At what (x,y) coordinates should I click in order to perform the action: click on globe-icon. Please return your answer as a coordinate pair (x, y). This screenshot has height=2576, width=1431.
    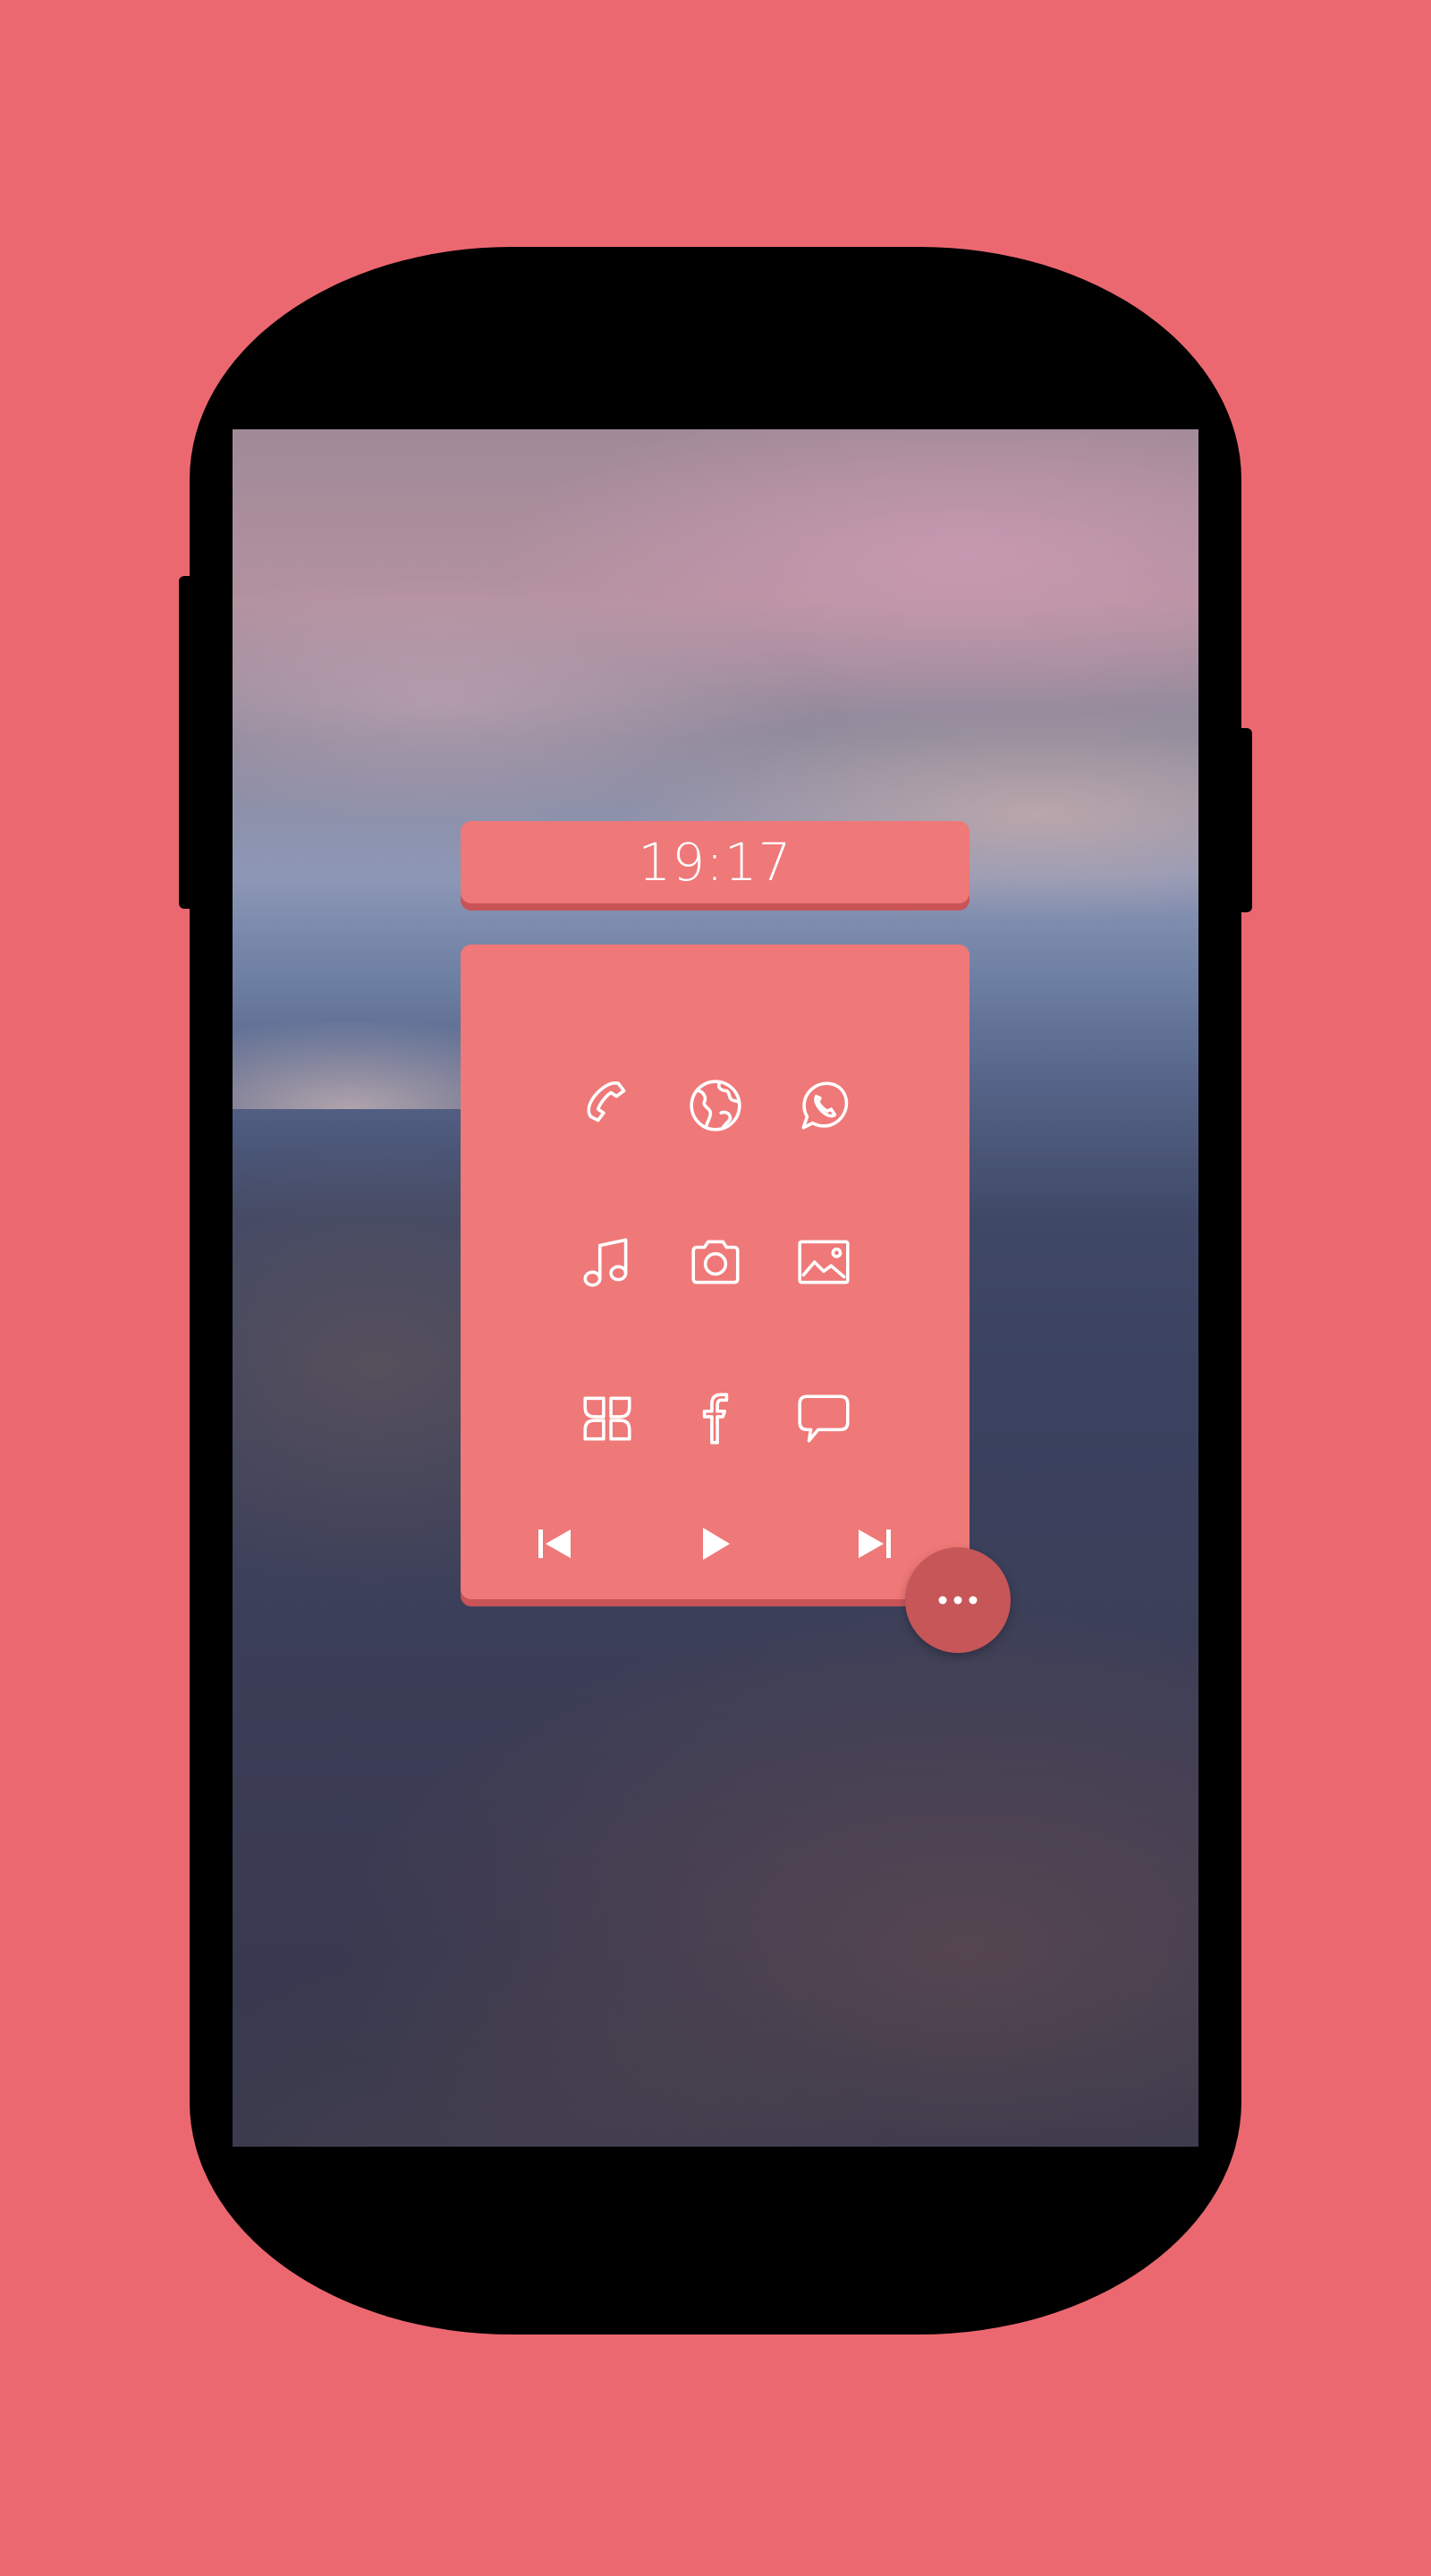
    Looking at the image, I should click on (716, 1105).